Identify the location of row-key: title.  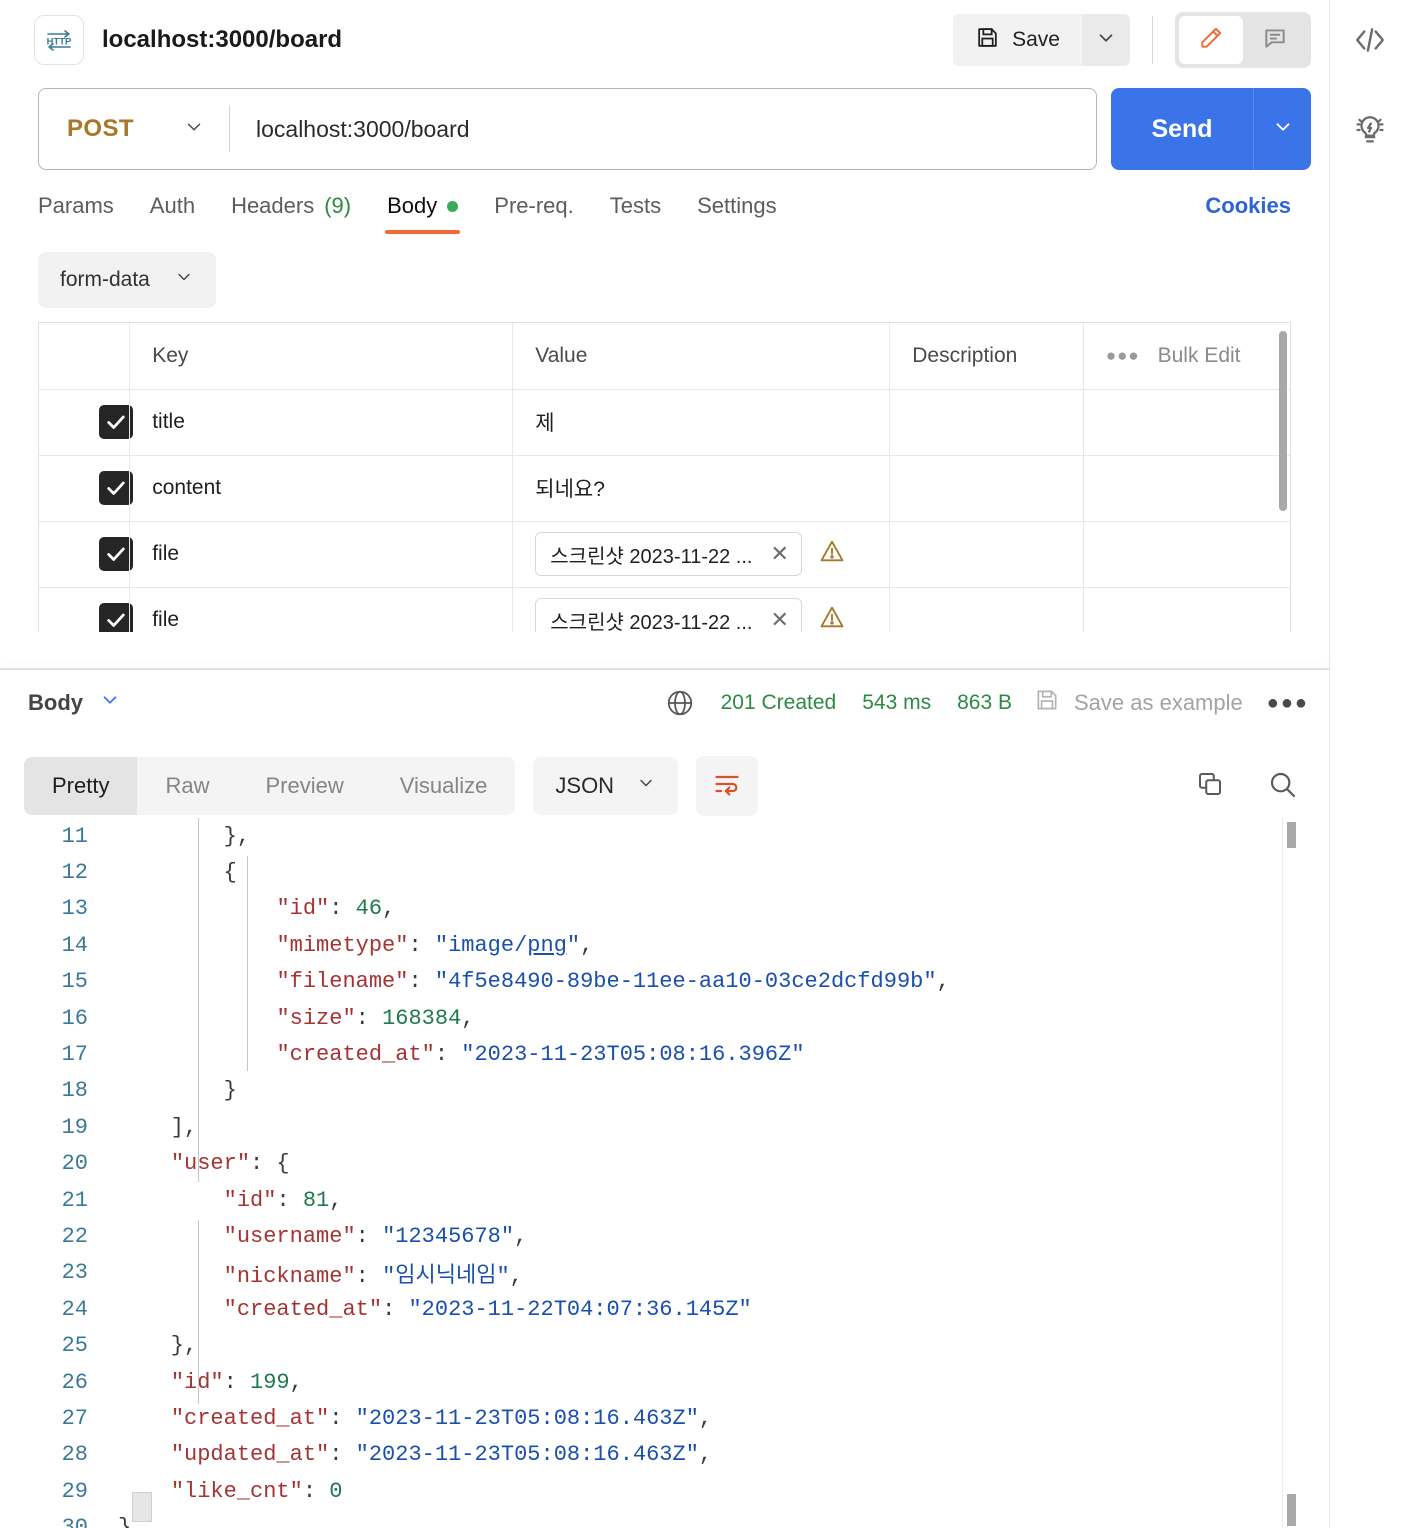
(321, 422).